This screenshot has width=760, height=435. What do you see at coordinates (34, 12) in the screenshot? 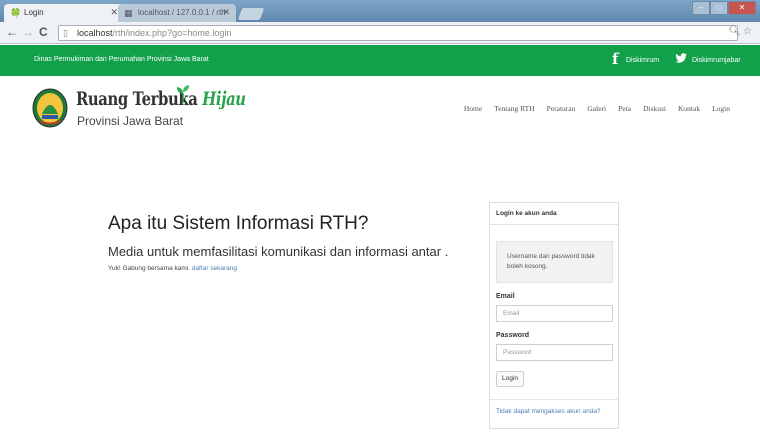
I see `tab-title: Login` at bounding box center [34, 12].